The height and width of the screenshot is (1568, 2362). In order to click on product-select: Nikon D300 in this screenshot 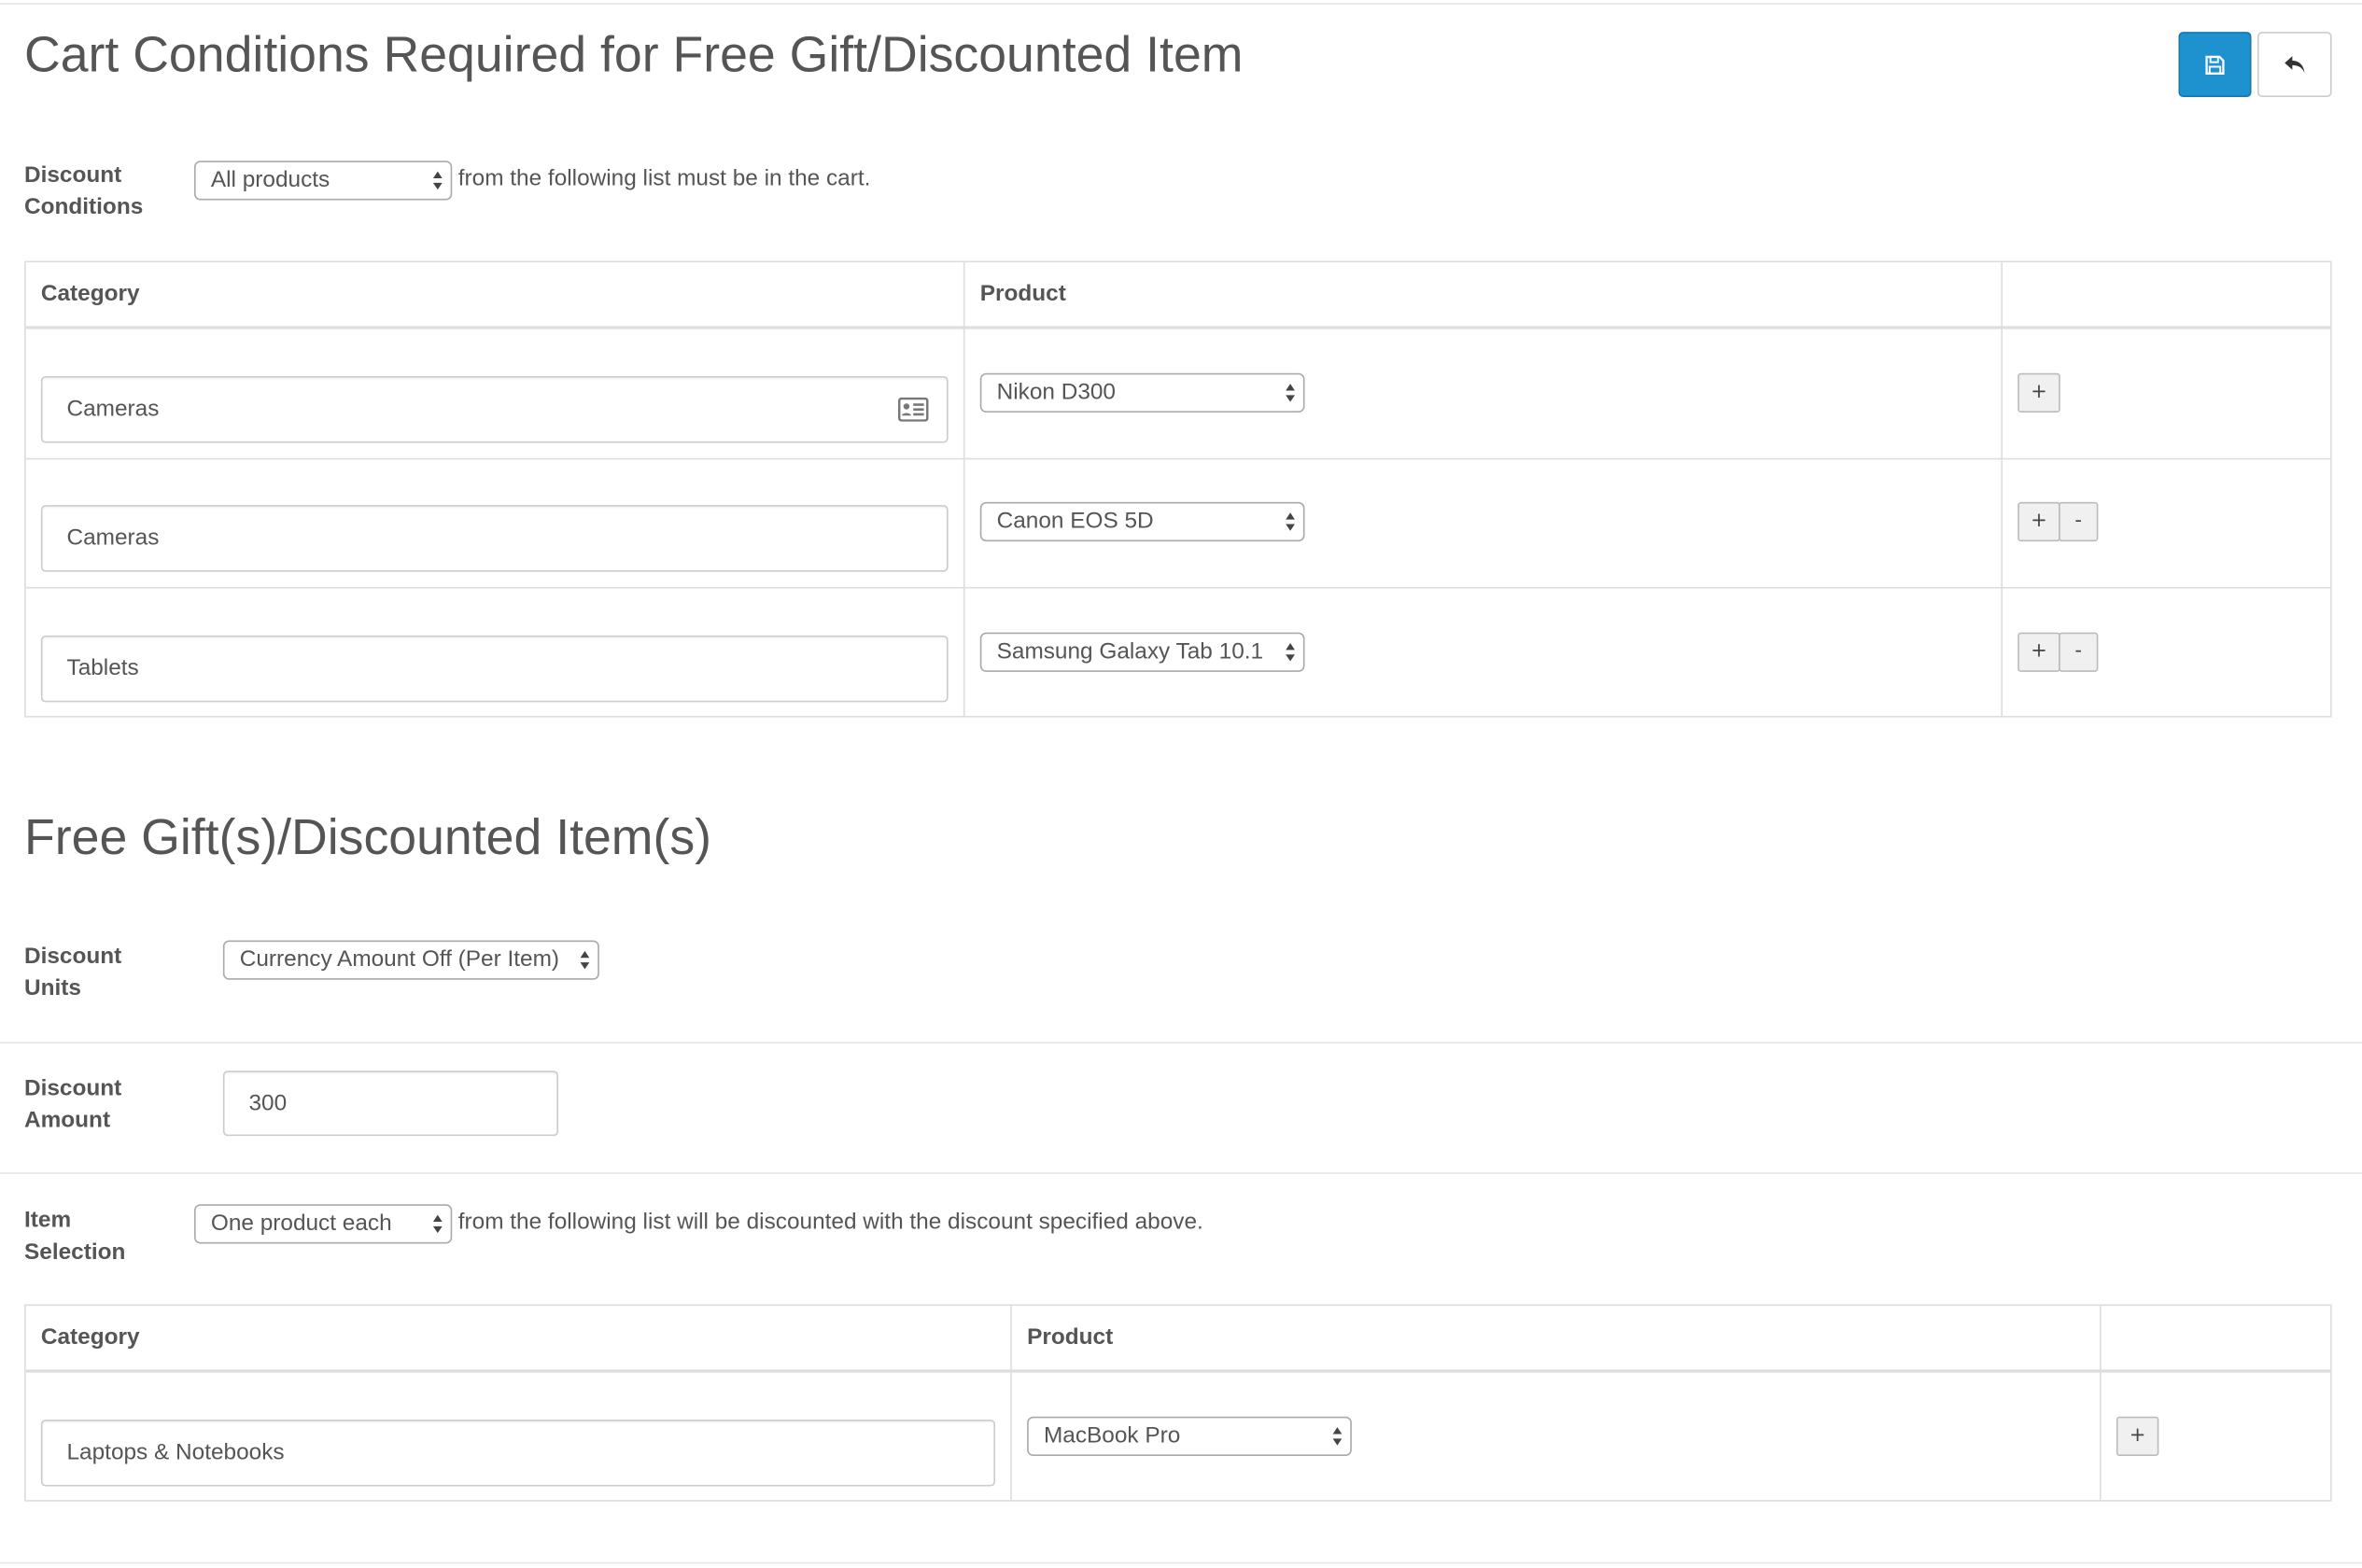, I will do `click(1142, 392)`.